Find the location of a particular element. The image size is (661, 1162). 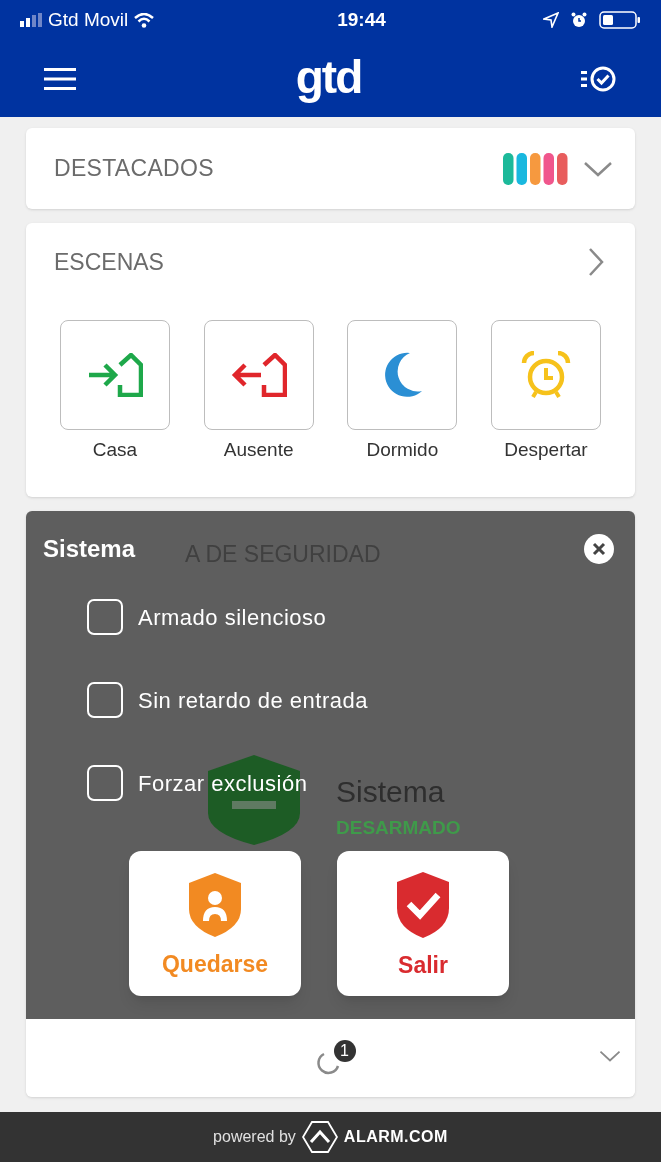

wifi-icon is located at coordinates (144, 20).